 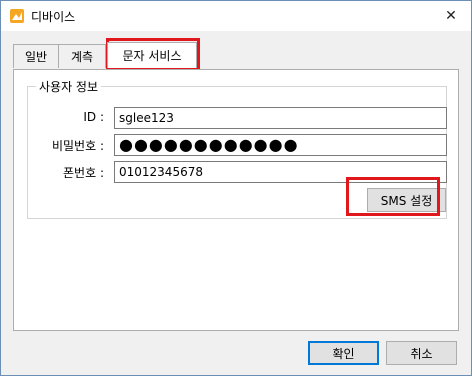 I want to click on id-field: sglee123, so click(x=280, y=118).